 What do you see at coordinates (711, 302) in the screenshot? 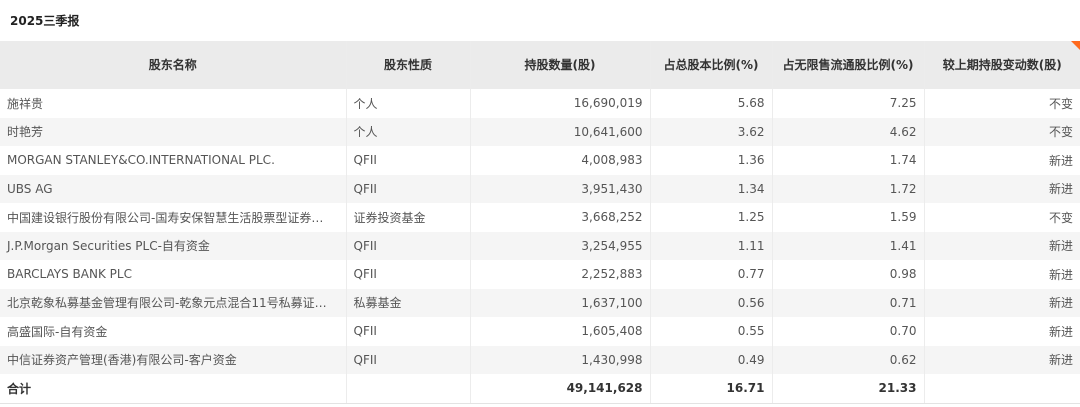
I see `pct-total-shares: 0.56` at bounding box center [711, 302].